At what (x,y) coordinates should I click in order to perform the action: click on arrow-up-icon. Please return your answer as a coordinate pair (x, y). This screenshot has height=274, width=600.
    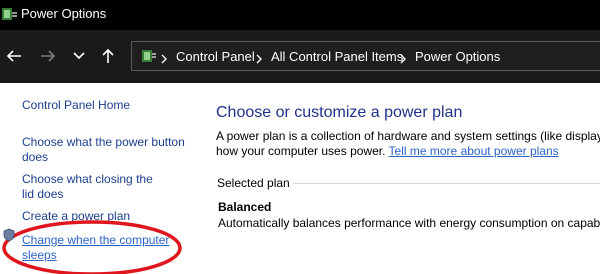
    Looking at the image, I should click on (108, 56).